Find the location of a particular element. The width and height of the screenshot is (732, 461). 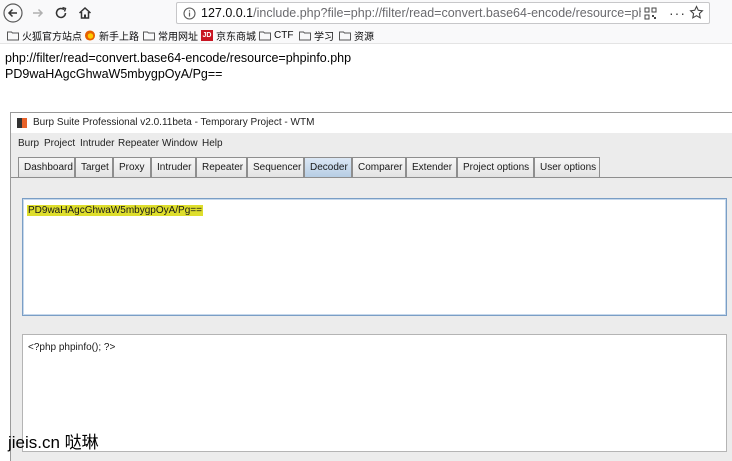

tab-decoder: Decoder is located at coordinates (328, 167).